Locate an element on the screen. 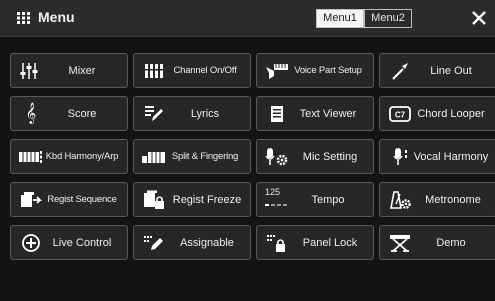 The image size is (495, 301). voice-part-setup-button: Voice Part Setup is located at coordinates (315, 70).